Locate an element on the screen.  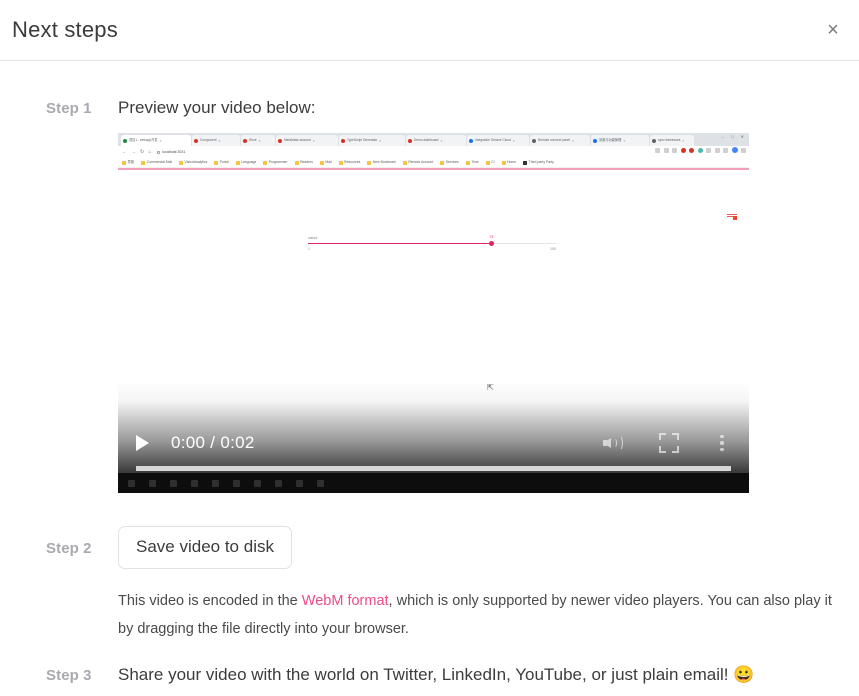
slider-max-label: 100 is located at coordinates (553, 249).